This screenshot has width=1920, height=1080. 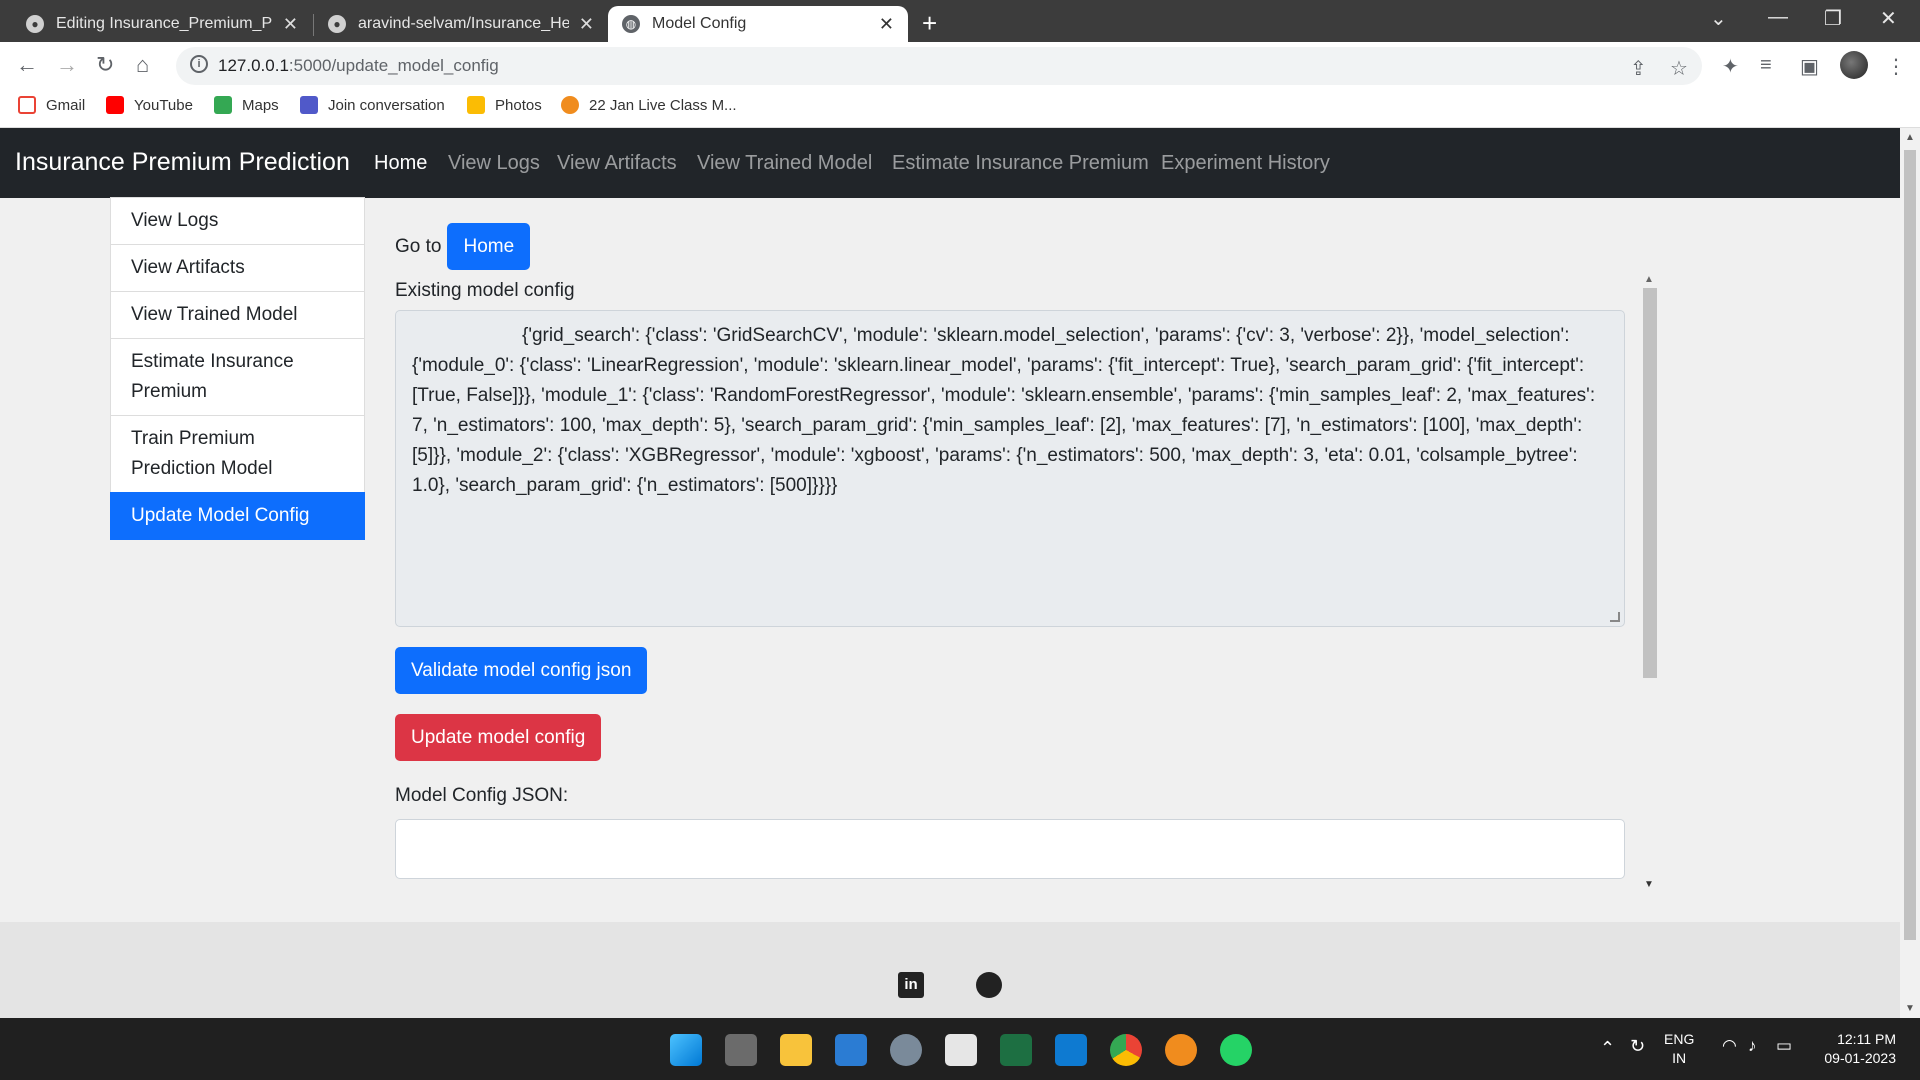 What do you see at coordinates (142, 65) in the screenshot?
I see `home-icon: ⌂` at bounding box center [142, 65].